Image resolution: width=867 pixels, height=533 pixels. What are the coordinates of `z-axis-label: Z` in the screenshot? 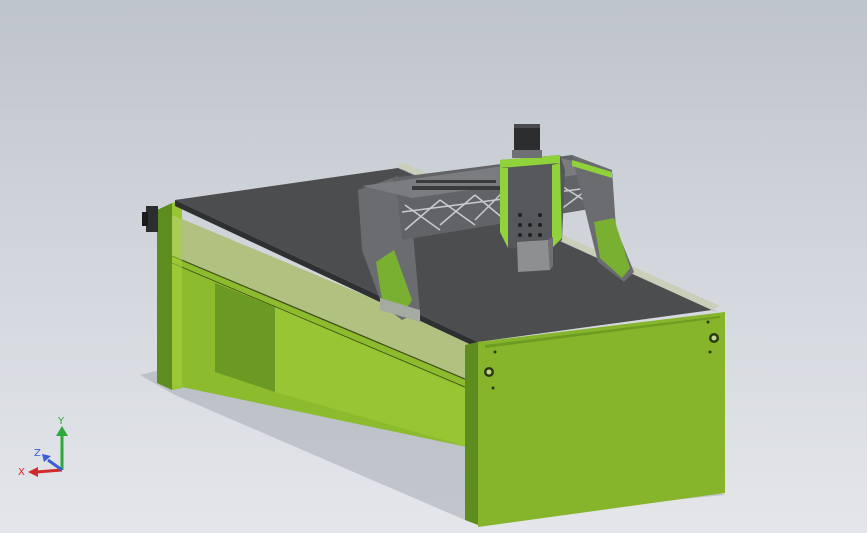 It's located at (37, 453).